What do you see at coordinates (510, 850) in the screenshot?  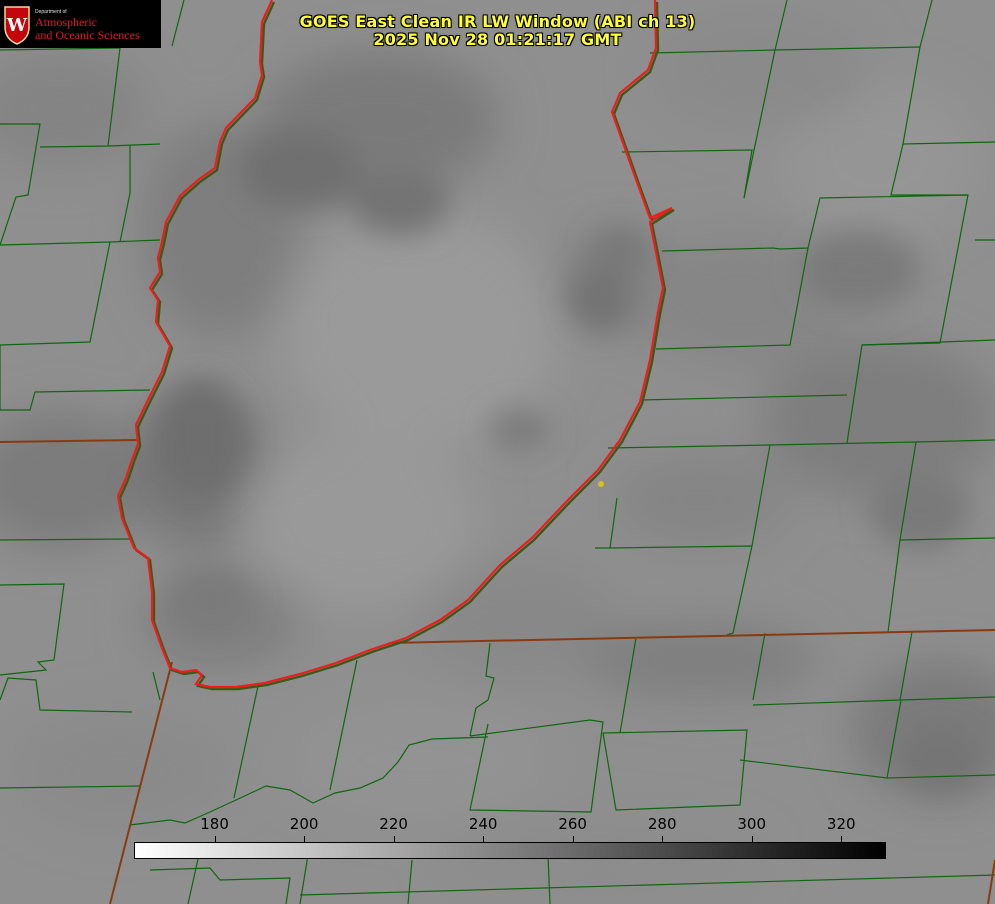 I see `temperature-colorbar` at bounding box center [510, 850].